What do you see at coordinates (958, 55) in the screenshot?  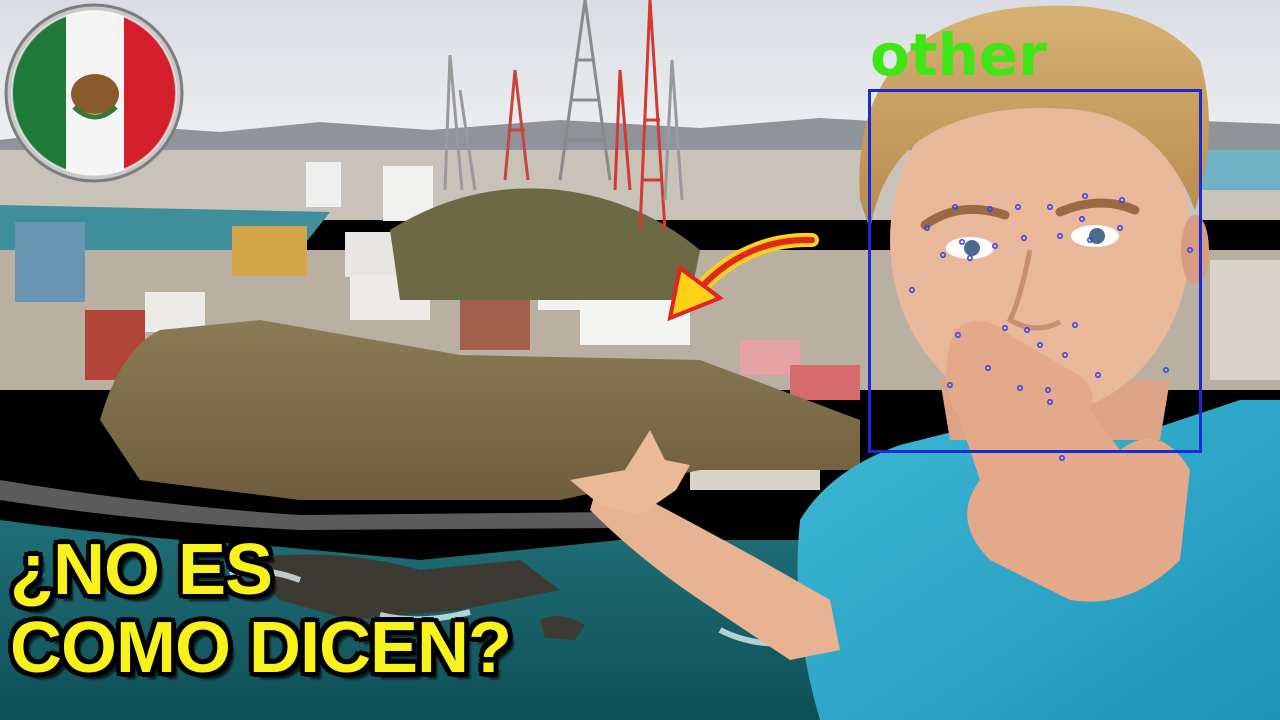 I see `detection-label: other` at bounding box center [958, 55].